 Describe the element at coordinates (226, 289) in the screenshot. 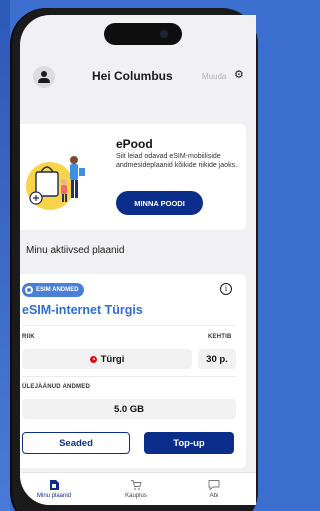

I see `info-icon: i` at that location.